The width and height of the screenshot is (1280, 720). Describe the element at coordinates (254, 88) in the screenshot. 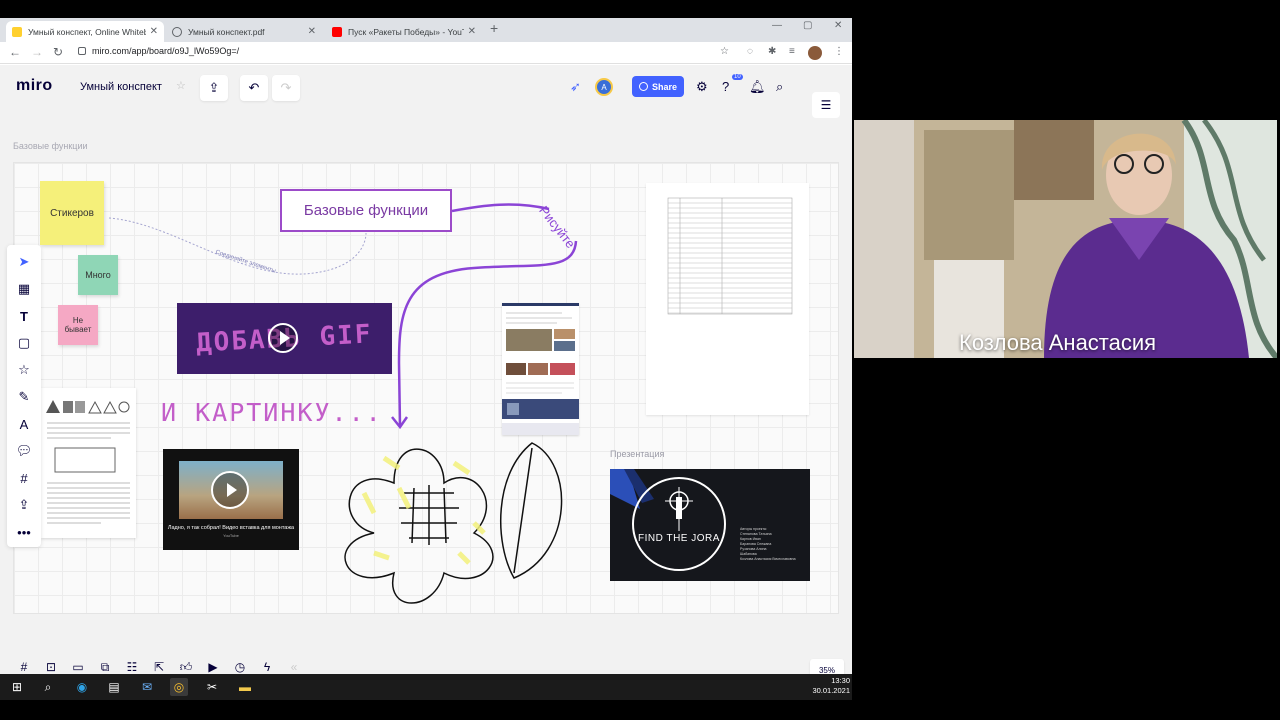

I see `undo-icon: ↶` at that location.